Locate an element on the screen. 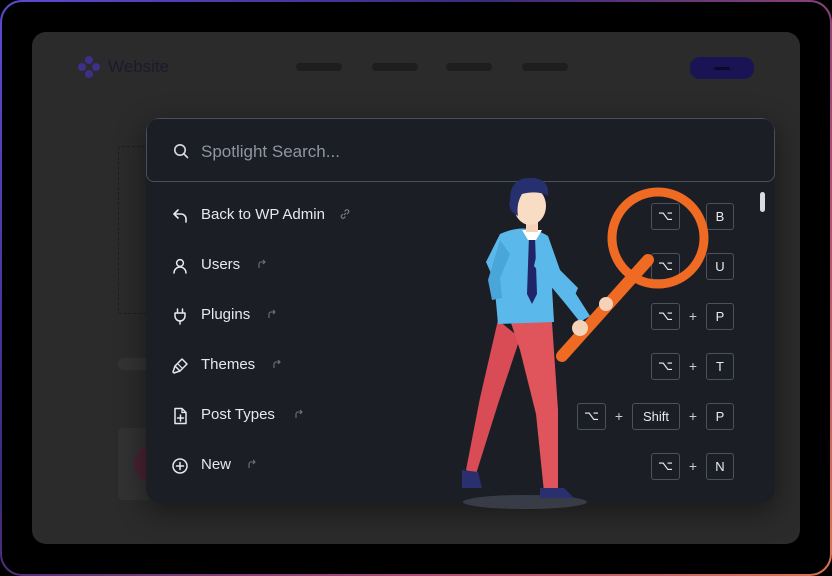 The height and width of the screenshot is (576, 832). command-label: Plugins is located at coordinates (226, 314).